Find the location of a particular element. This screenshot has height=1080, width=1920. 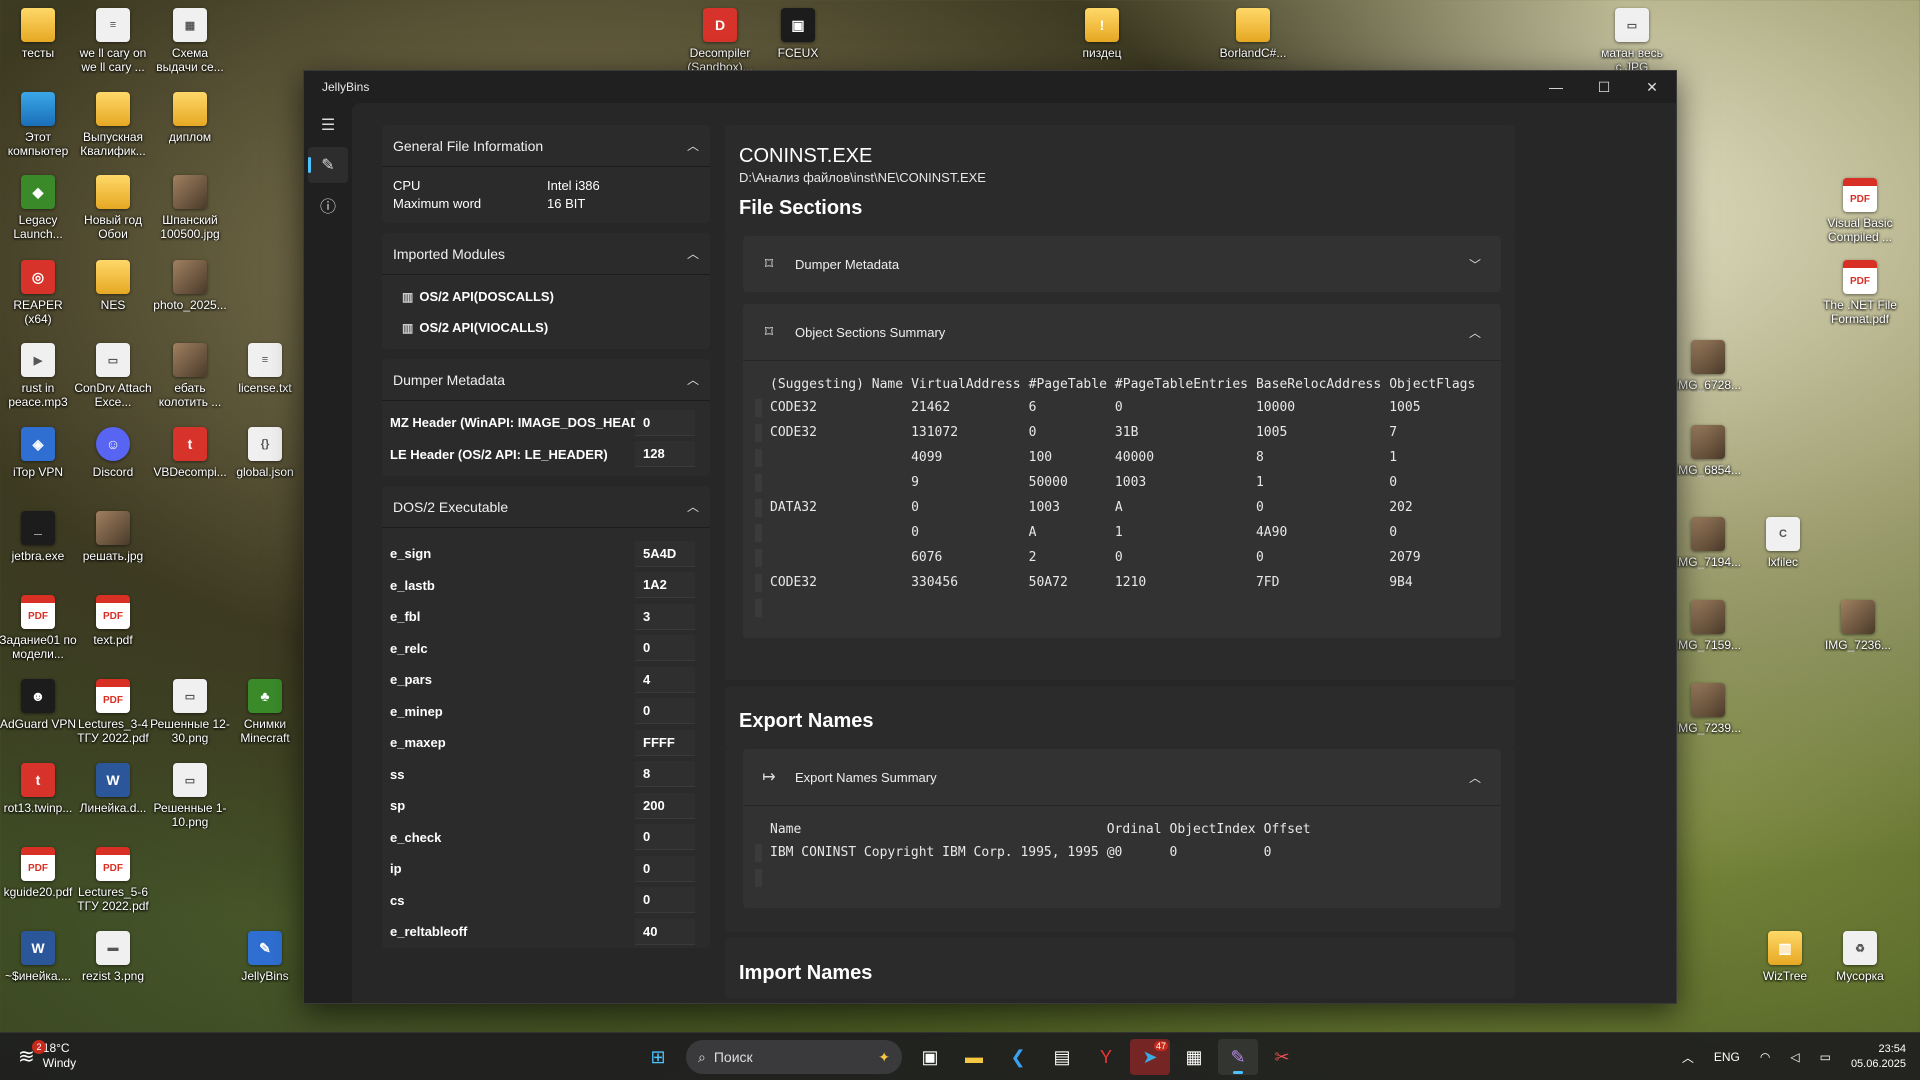

desktop-icon: ♣ Снимки Minecraft is located at coordinates (265, 712).